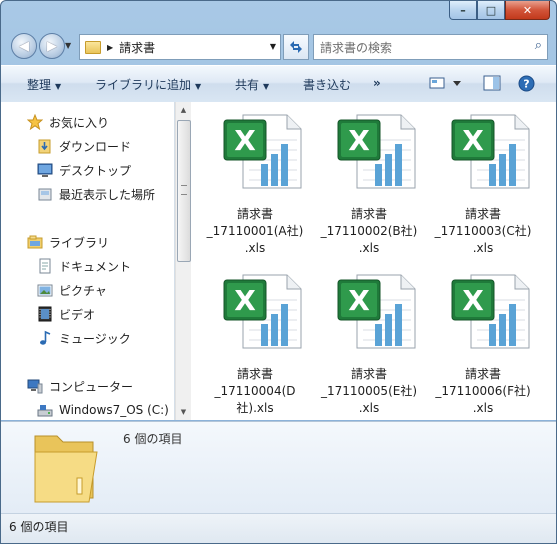 Image resolution: width=557 pixels, height=544 pixels. What do you see at coordinates (45, 338) in the screenshot?
I see `music-note-icon` at bounding box center [45, 338].